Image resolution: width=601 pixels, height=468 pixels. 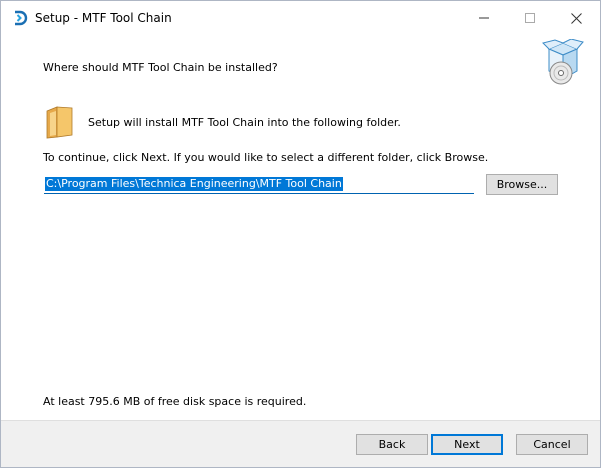 I want to click on title-bar: Setup - MTF Tool Chain, so click(x=300, y=18).